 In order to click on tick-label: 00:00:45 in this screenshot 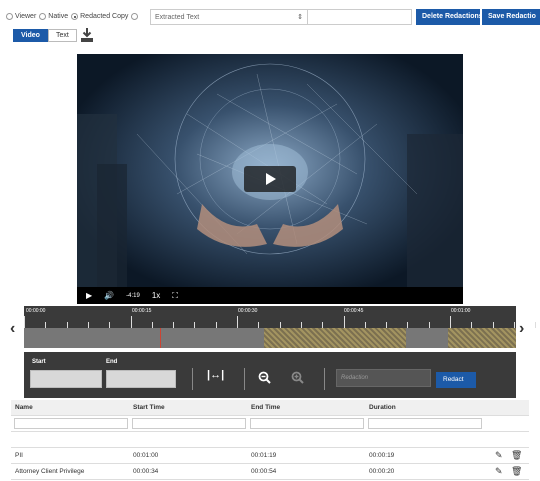, I will do `click(354, 311)`.